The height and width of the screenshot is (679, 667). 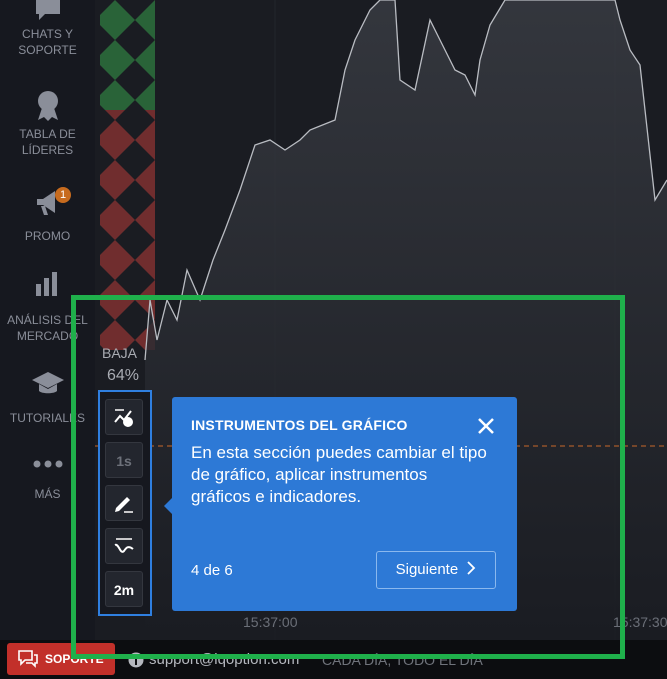 What do you see at coordinates (47, 383) in the screenshot?
I see `graduation-cap-icon` at bounding box center [47, 383].